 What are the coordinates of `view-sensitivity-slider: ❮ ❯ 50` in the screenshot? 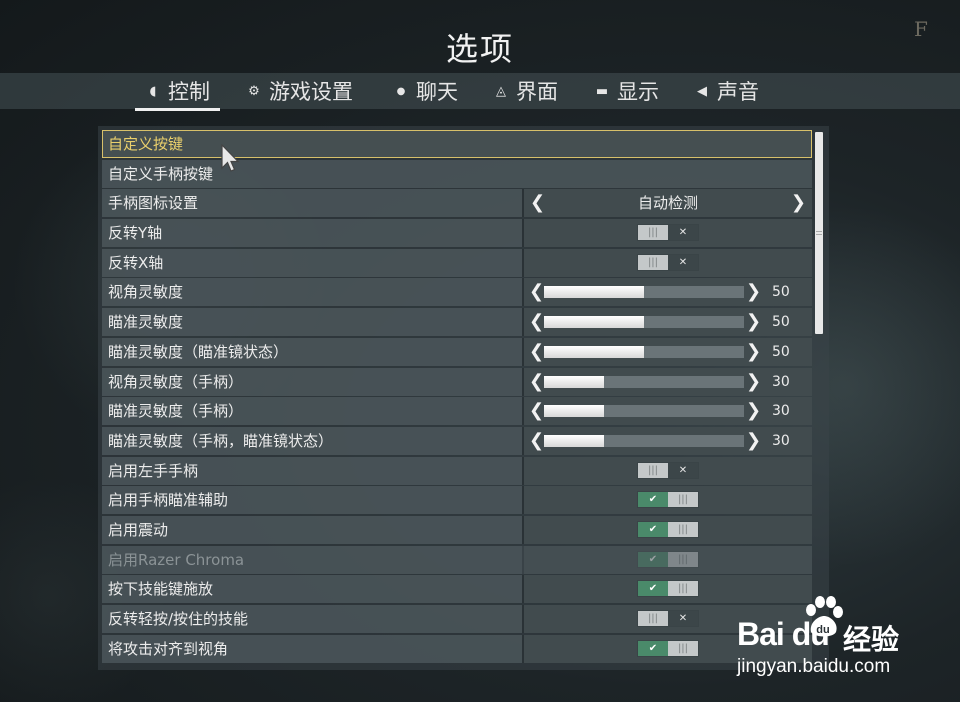 It's located at (667, 292).